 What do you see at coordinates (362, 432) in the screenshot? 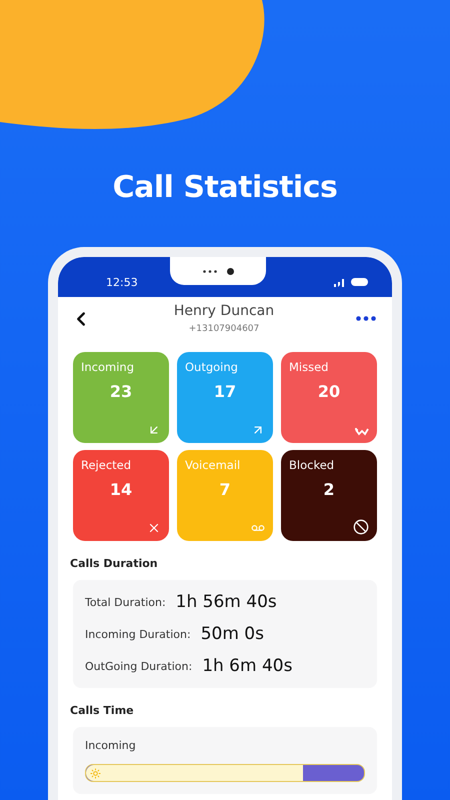
I see `missed-call-icon` at bounding box center [362, 432].